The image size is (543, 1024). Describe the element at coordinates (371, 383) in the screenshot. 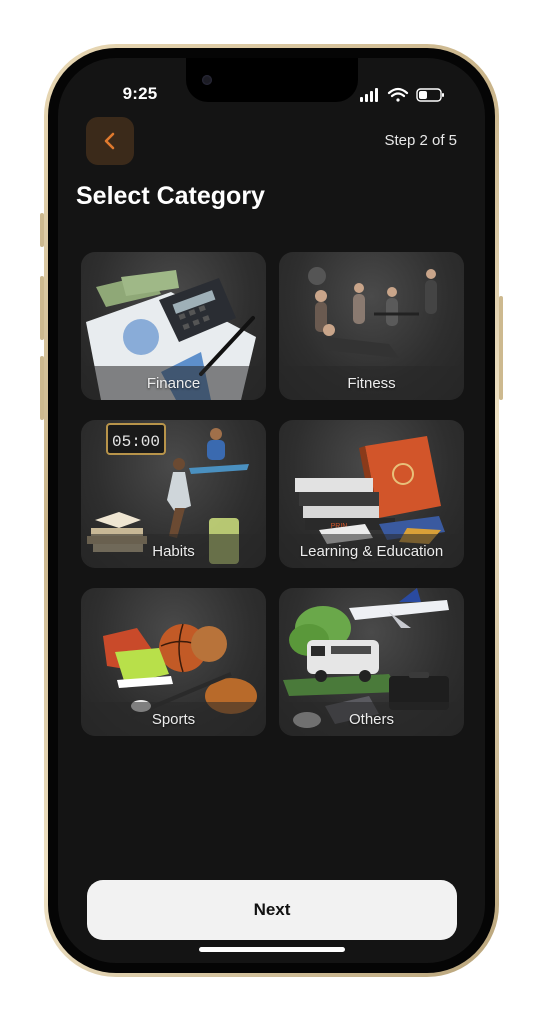

I see `category-label: Fitness` at that location.